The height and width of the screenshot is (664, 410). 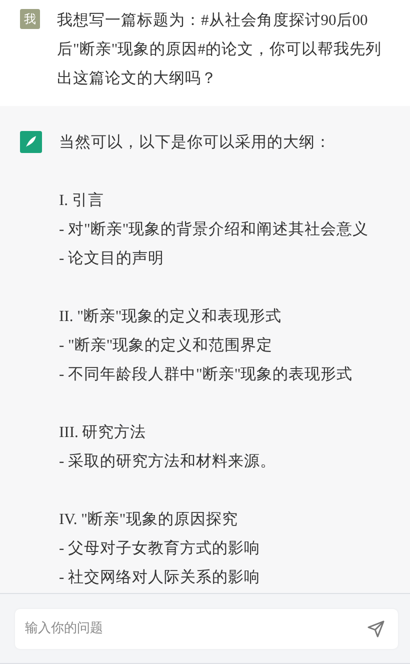 I want to click on assistant-intro: 当然可以，以下是你可以采用的大纲：, so click(x=195, y=143).